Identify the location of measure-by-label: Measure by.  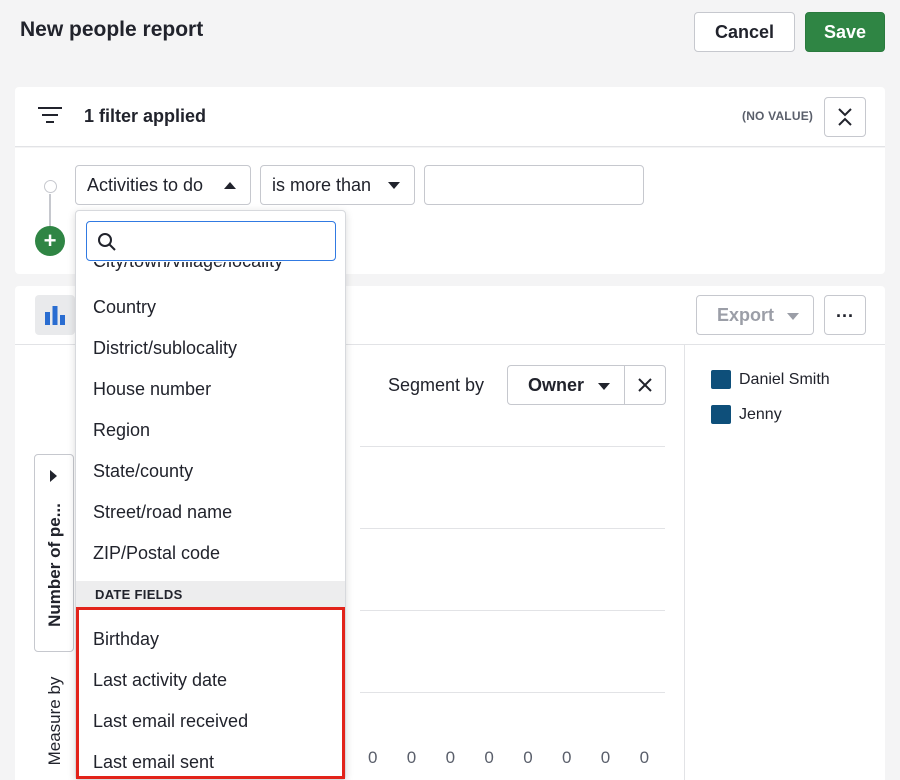
(54, 721).